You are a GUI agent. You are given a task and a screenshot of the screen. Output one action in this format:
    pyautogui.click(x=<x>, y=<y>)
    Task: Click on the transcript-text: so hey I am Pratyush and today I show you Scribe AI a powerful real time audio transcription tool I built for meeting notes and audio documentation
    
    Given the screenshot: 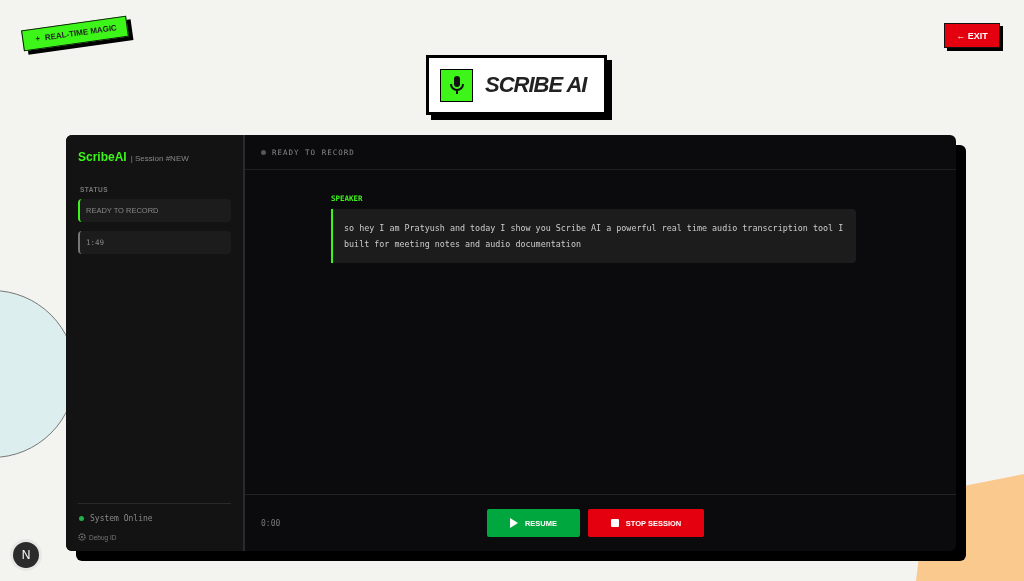 What is the action you would take?
    pyautogui.click(x=593, y=236)
    